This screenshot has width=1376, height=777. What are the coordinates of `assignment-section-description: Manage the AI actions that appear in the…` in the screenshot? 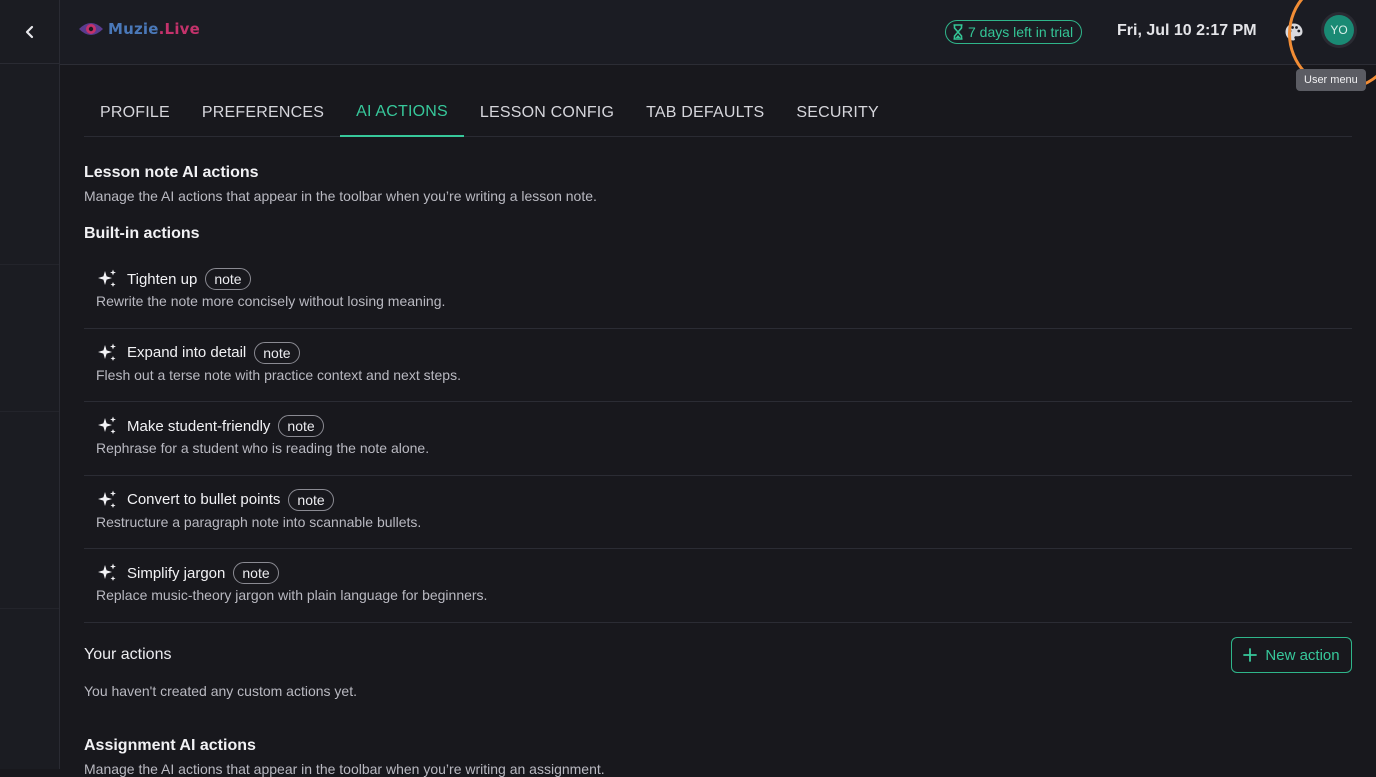 It's located at (344, 769).